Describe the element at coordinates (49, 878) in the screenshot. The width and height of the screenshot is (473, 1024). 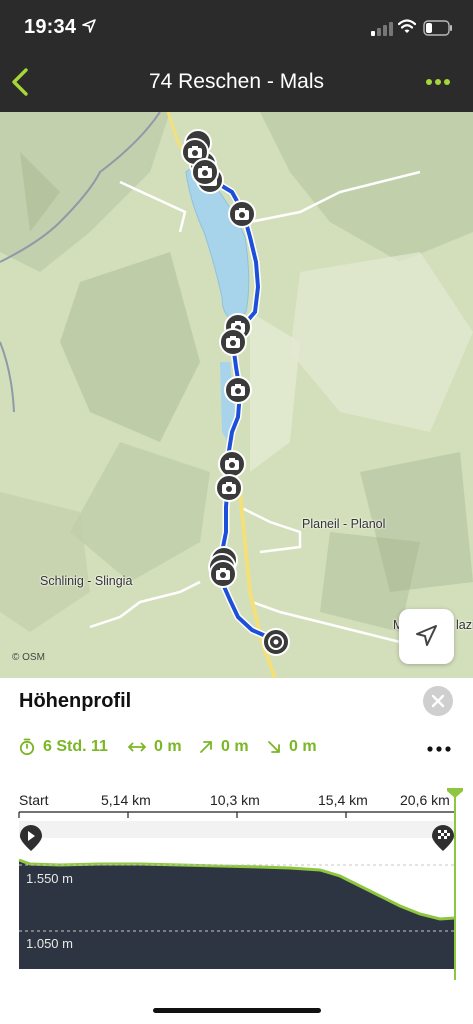
I see `y-label-upper: 1.550 m` at that location.